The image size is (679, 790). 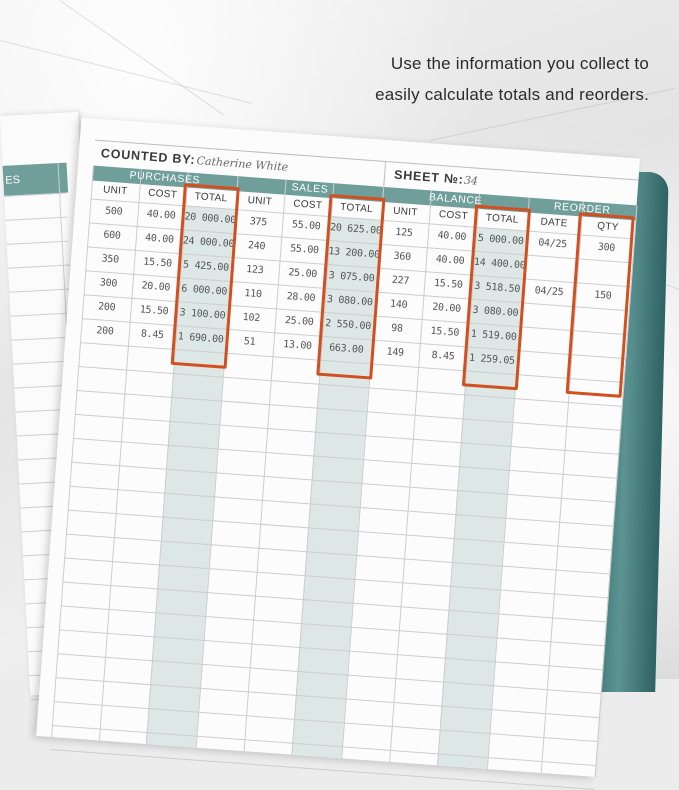 I want to click on purchases-cost-cell: 20.00, so click(x=156, y=287).